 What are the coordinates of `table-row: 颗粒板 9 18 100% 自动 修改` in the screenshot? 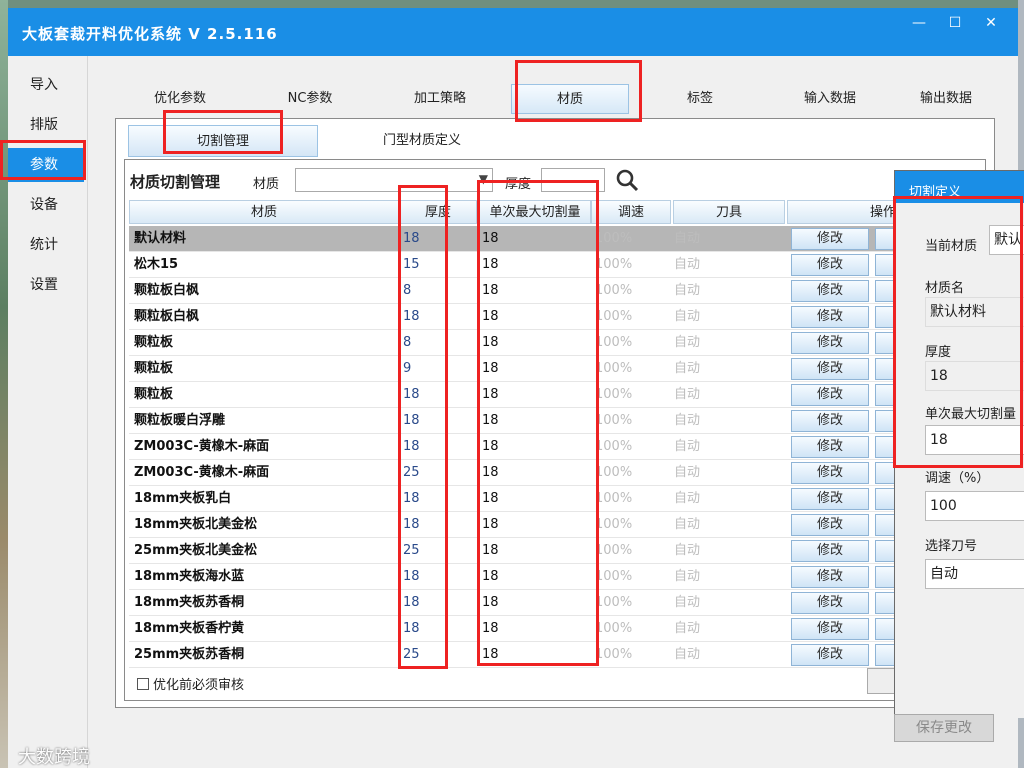 It's located at (554, 369).